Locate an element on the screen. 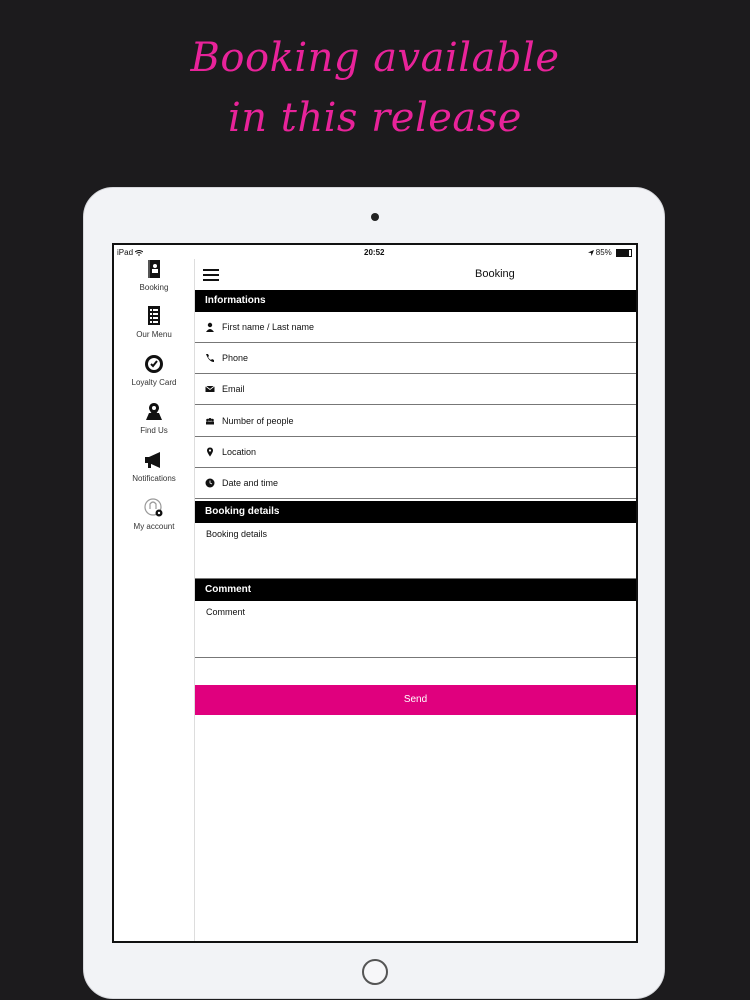  sidebar-item-label: My account is located at coordinates (154, 526).